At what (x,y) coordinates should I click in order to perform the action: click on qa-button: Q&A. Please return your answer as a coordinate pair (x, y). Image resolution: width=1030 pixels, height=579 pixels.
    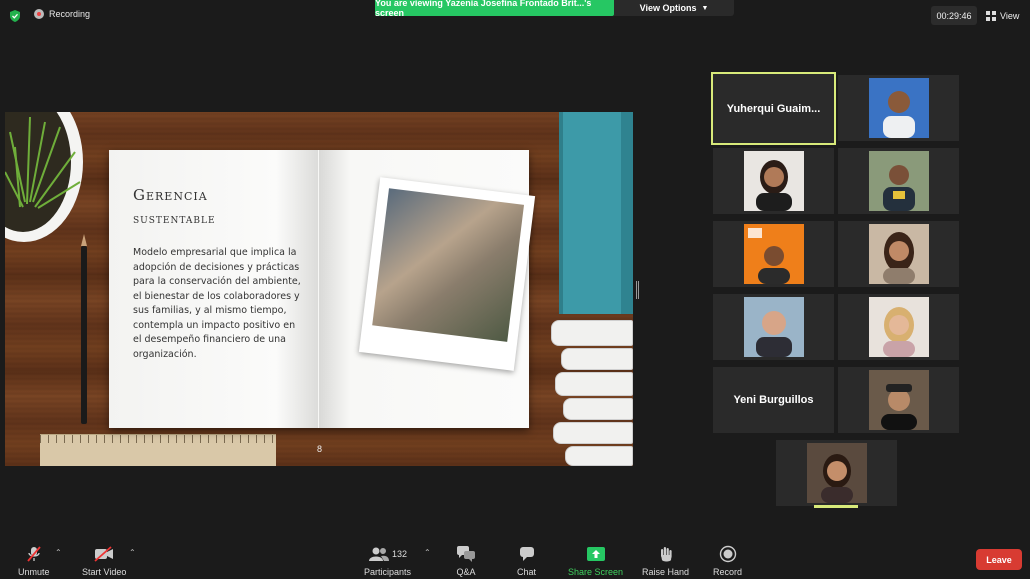
    Looking at the image, I should click on (466, 560).